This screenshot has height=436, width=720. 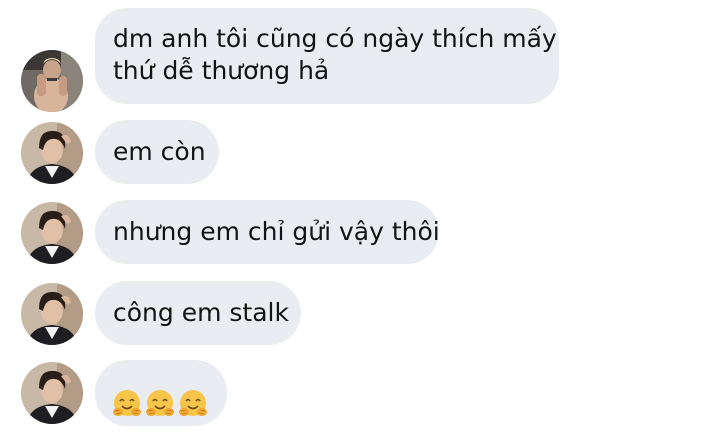 What do you see at coordinates (201, 312) in the screenshot?
I see `message-text: công em stalk` at bounding box center [201, 312].